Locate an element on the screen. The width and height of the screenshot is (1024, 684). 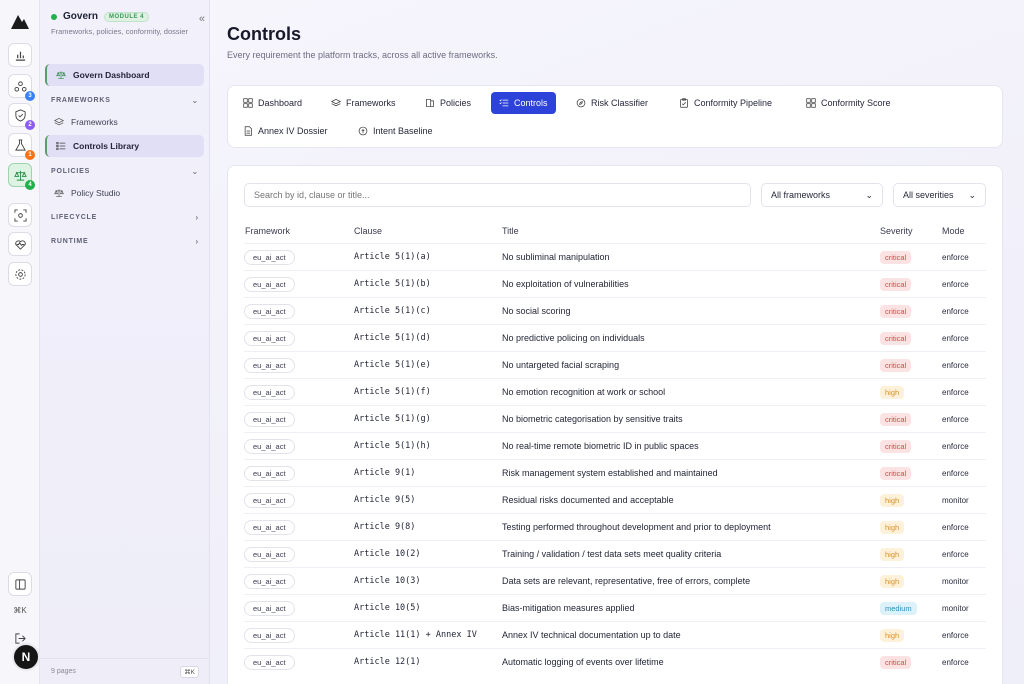
tab-conformity-score: Conformity Score is located at coordinates (848, 103).